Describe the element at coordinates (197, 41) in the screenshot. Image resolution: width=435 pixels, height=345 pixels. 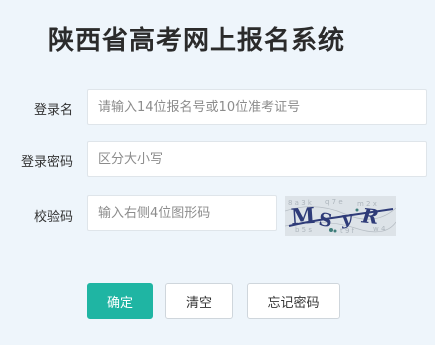
I see `page-title: 陕西省高考网上报名系统` at that location.